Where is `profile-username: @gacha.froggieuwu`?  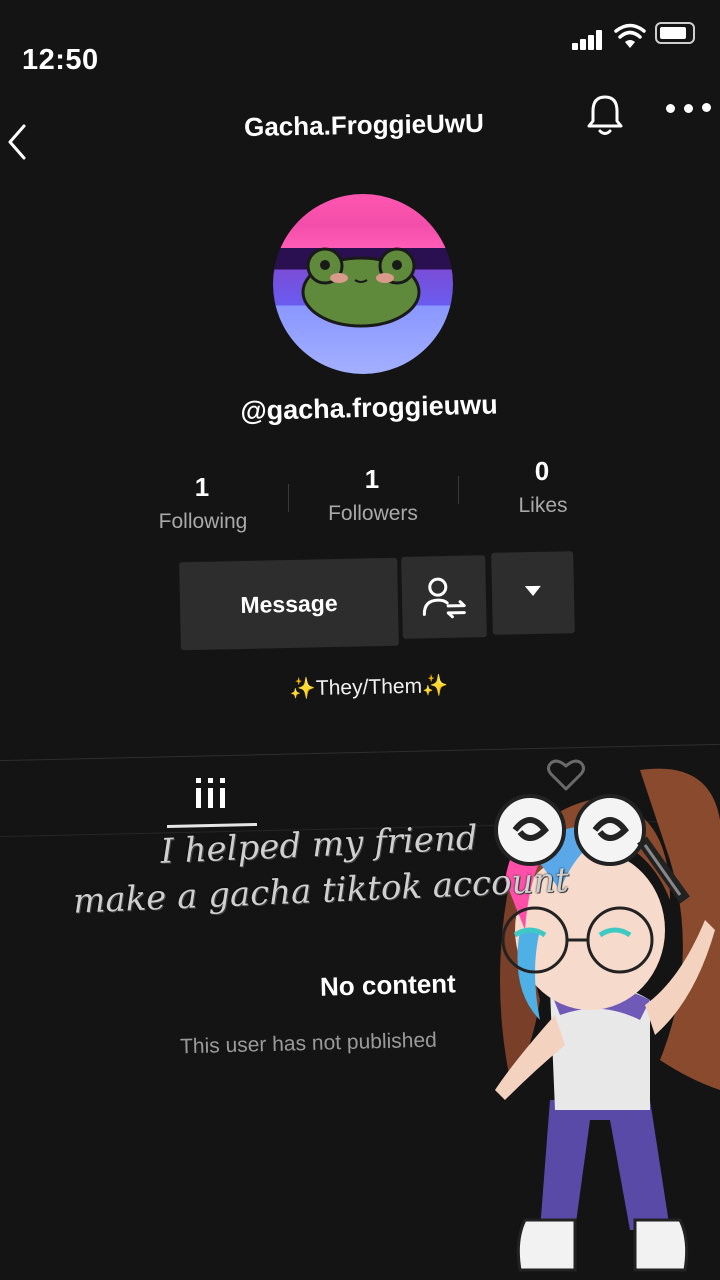 profile-username: @gacha.froggieuwu is located at coordinates (369, 408).